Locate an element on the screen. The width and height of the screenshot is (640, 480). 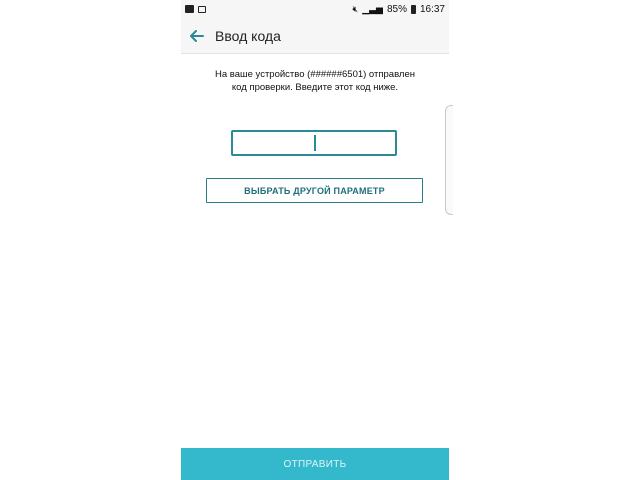
message-line-2: код проверки. Введите этот код ниже. is located at coordinates (315, 87).